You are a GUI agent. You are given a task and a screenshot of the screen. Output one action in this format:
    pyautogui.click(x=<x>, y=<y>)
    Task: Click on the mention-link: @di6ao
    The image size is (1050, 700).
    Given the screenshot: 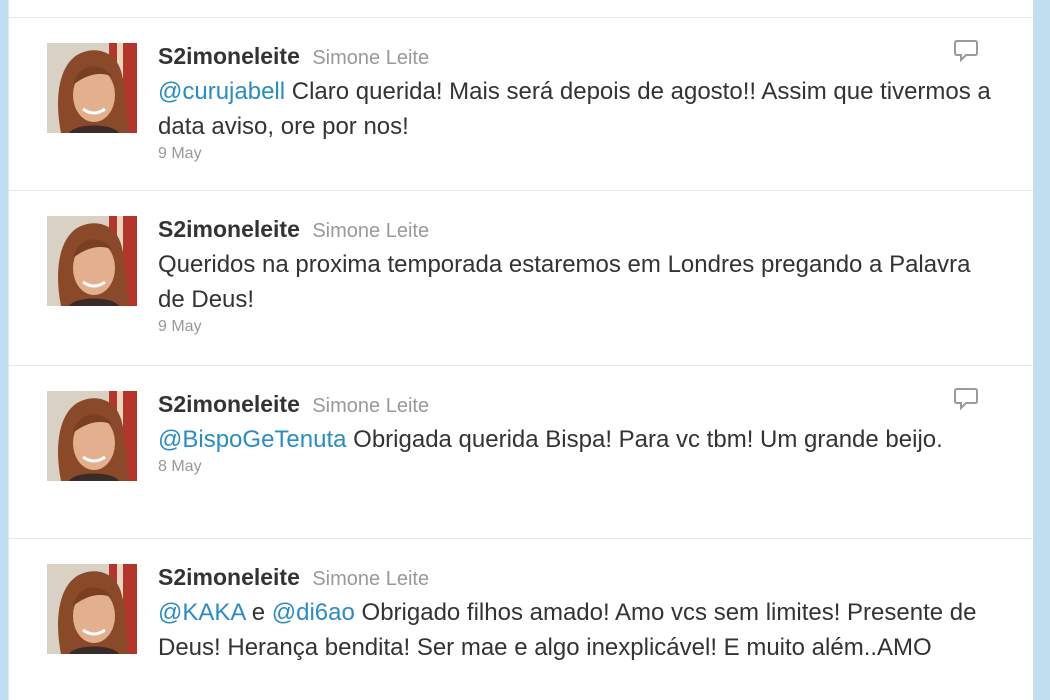 What is the action you would take?
    pyautogui.click(x=313, y=612)
    